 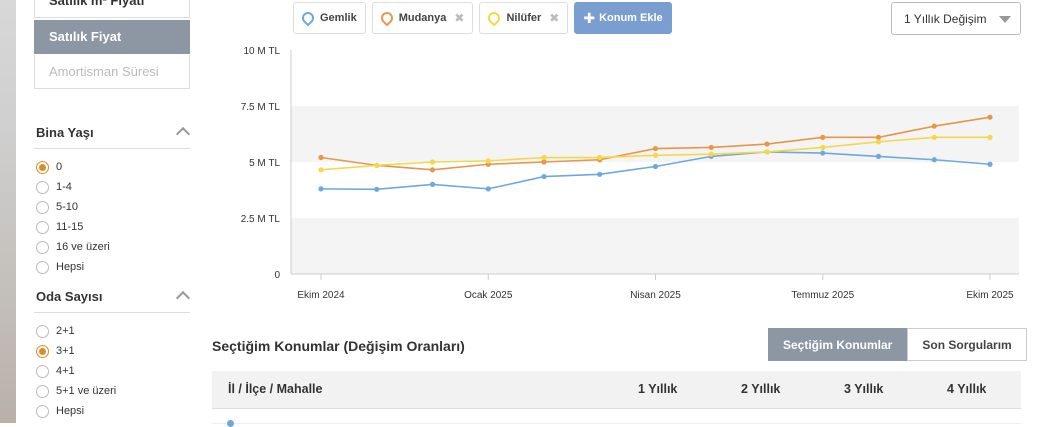 I want to click on room-count-title: Oda Sayısı, so click(x=69, y=296).